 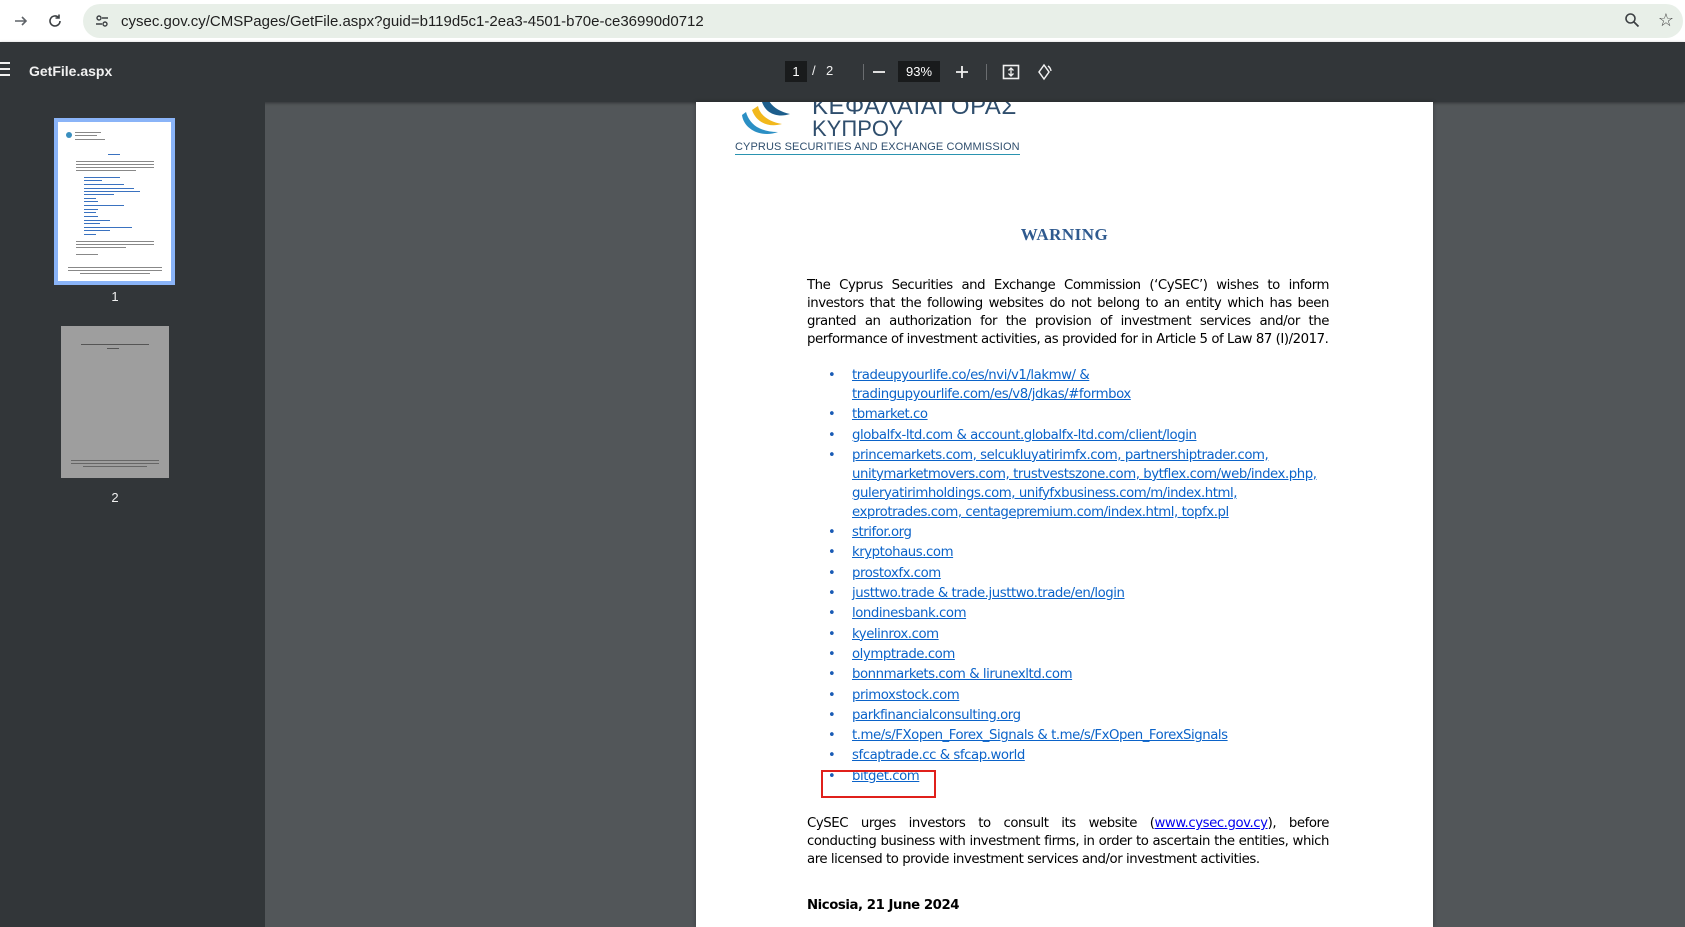 I want to click on thumbnail-label-2: 2, so click(x=115, y=497).